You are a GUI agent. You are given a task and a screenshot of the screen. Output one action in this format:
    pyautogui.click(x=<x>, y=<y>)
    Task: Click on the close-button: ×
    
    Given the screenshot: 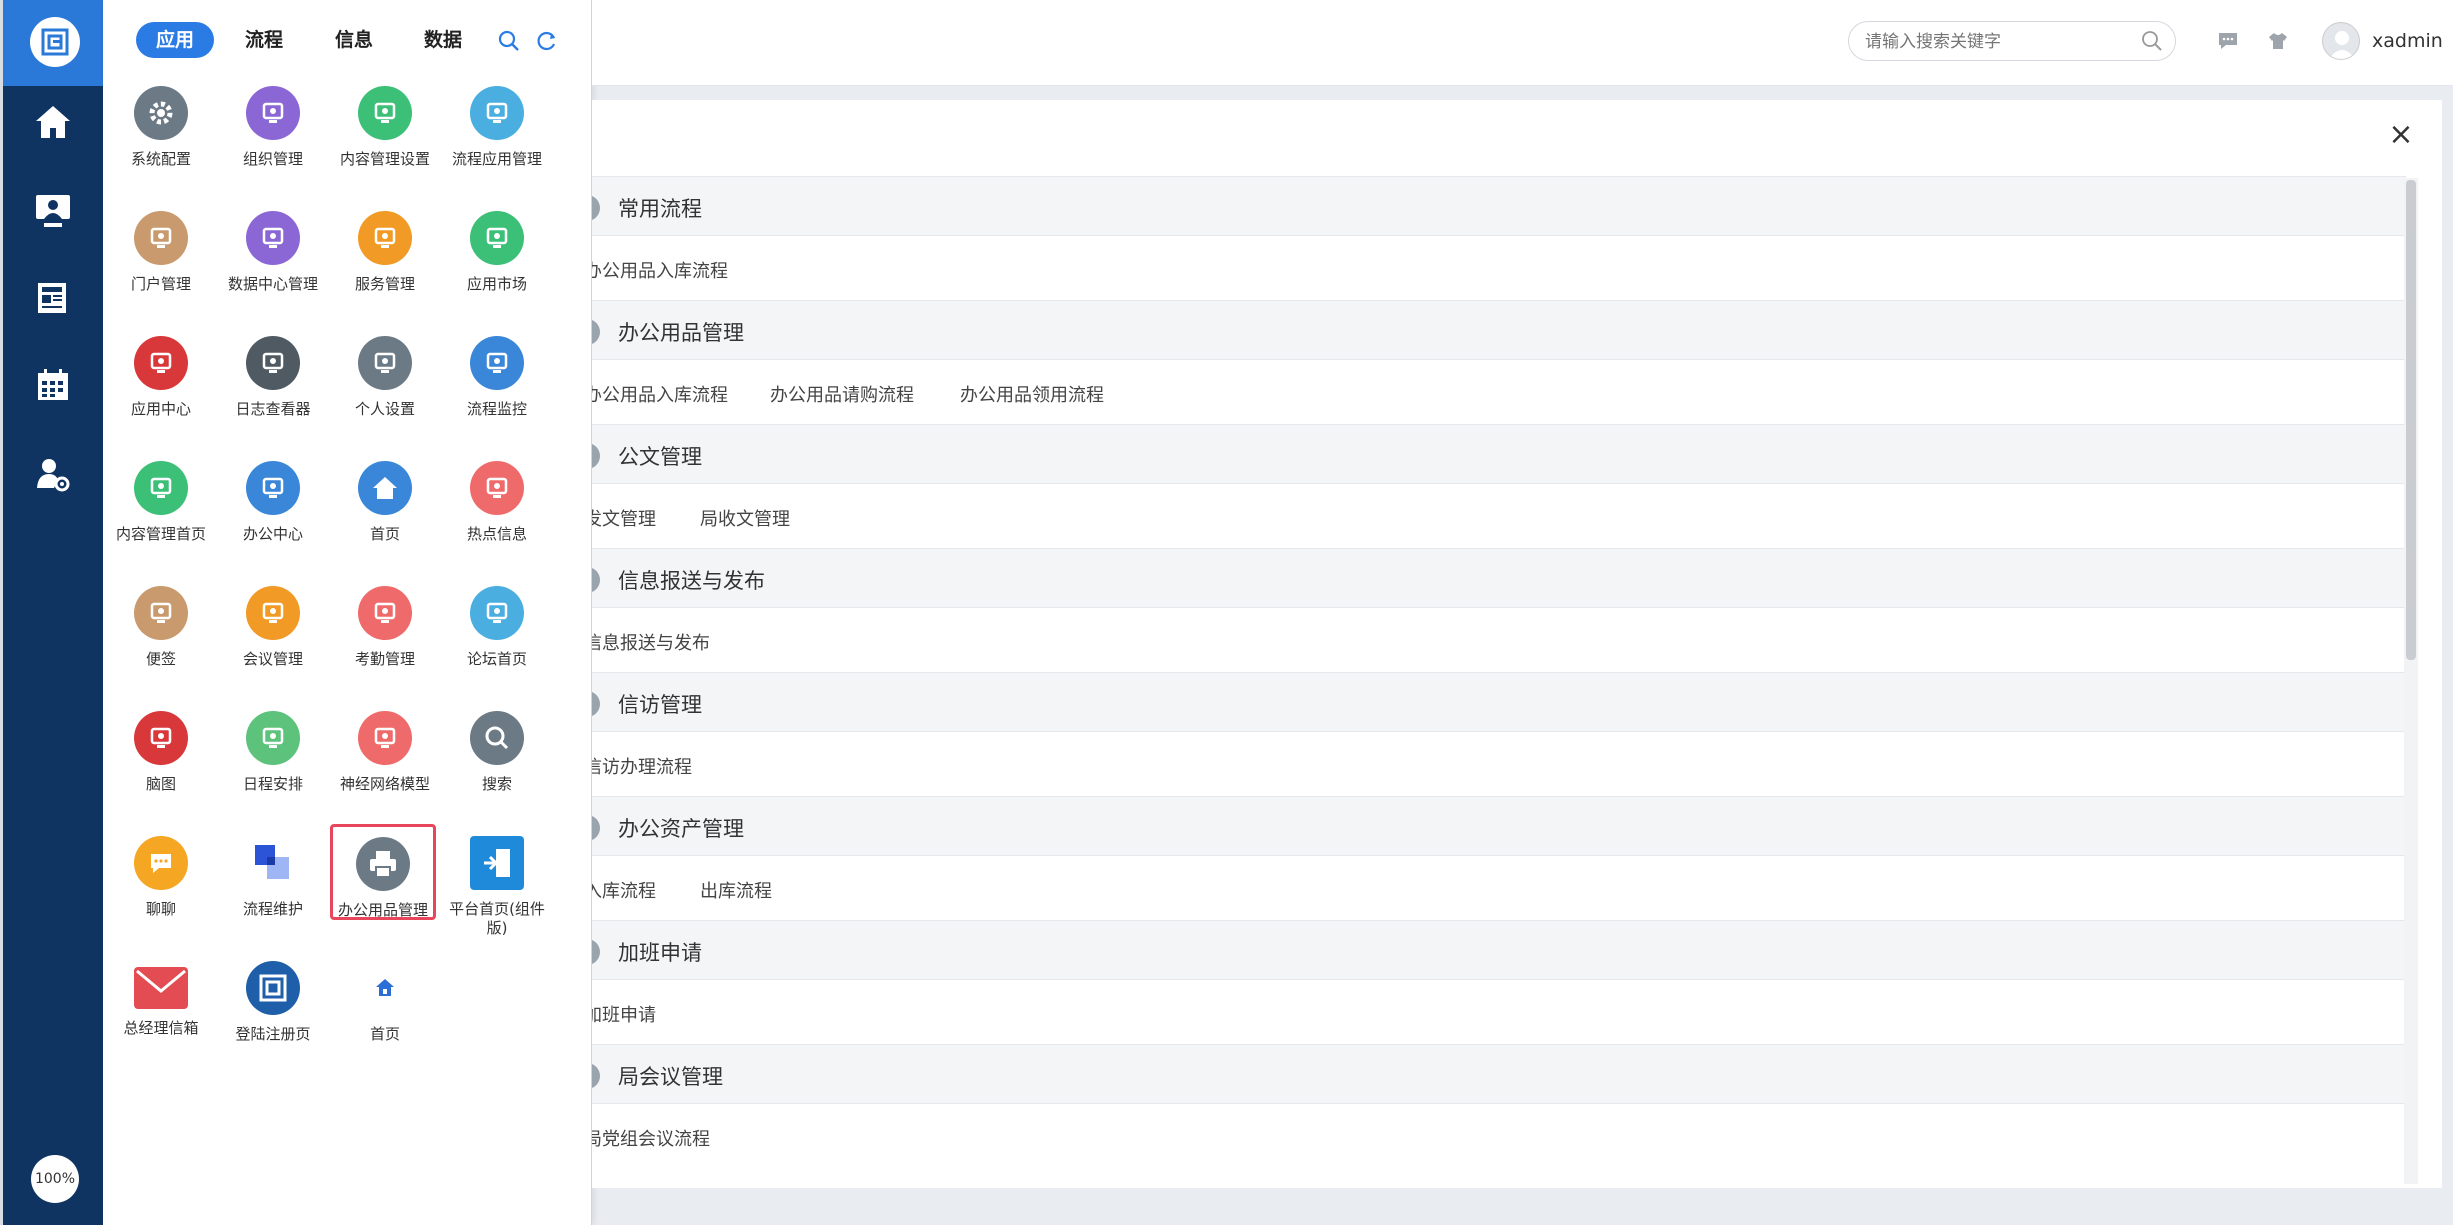 What is the action you would take?
    pyautogui.click(x=2401, y=135)
    